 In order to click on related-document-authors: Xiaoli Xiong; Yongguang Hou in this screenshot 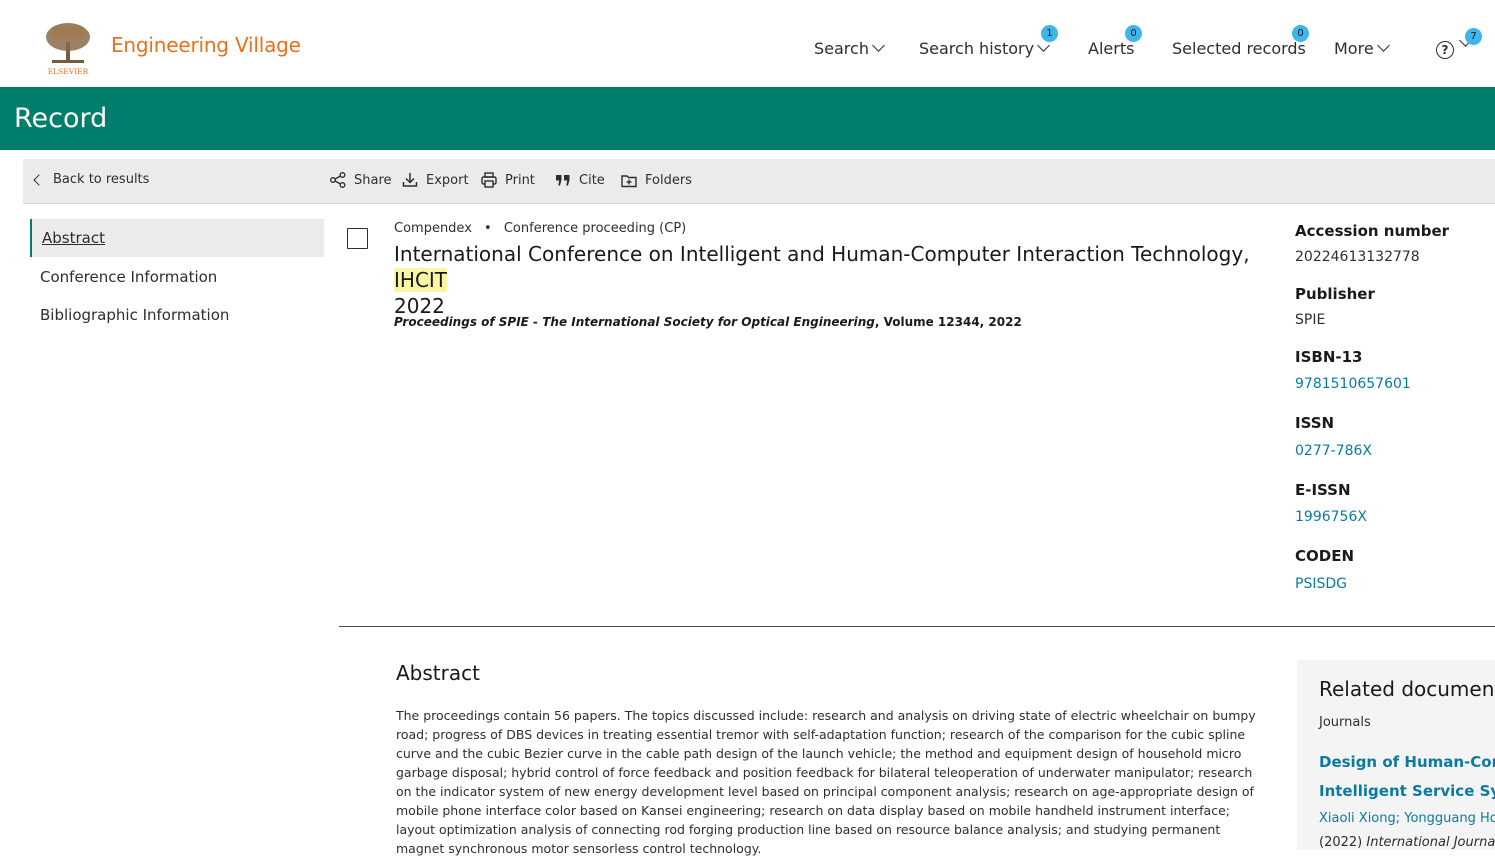, I will do `click(1407, 818)`.